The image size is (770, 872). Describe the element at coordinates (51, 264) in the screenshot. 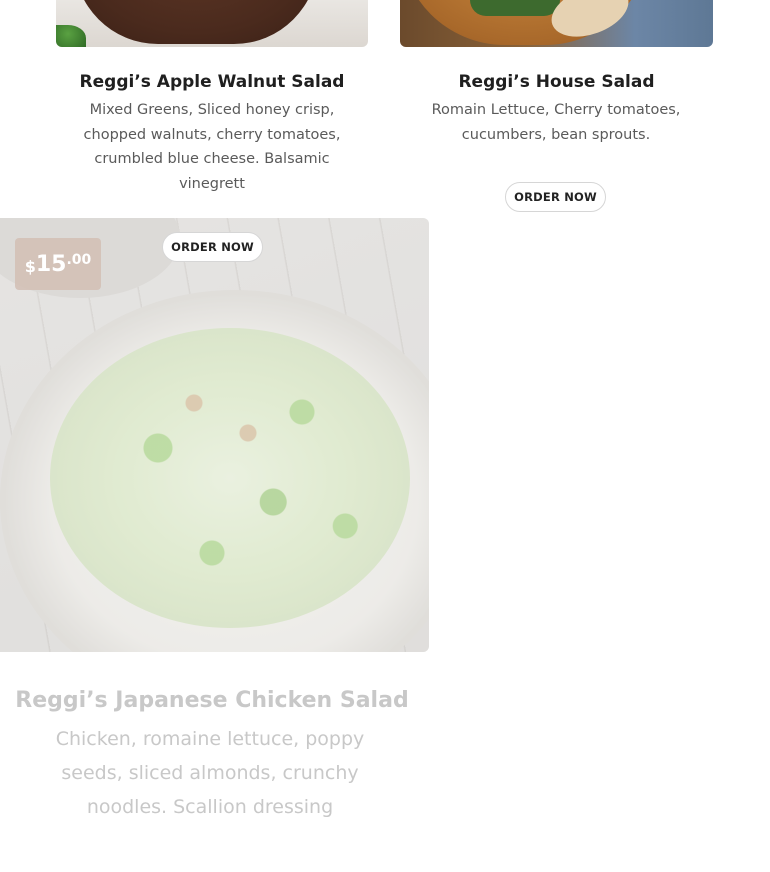

I see `price-whole: 15` at that location.